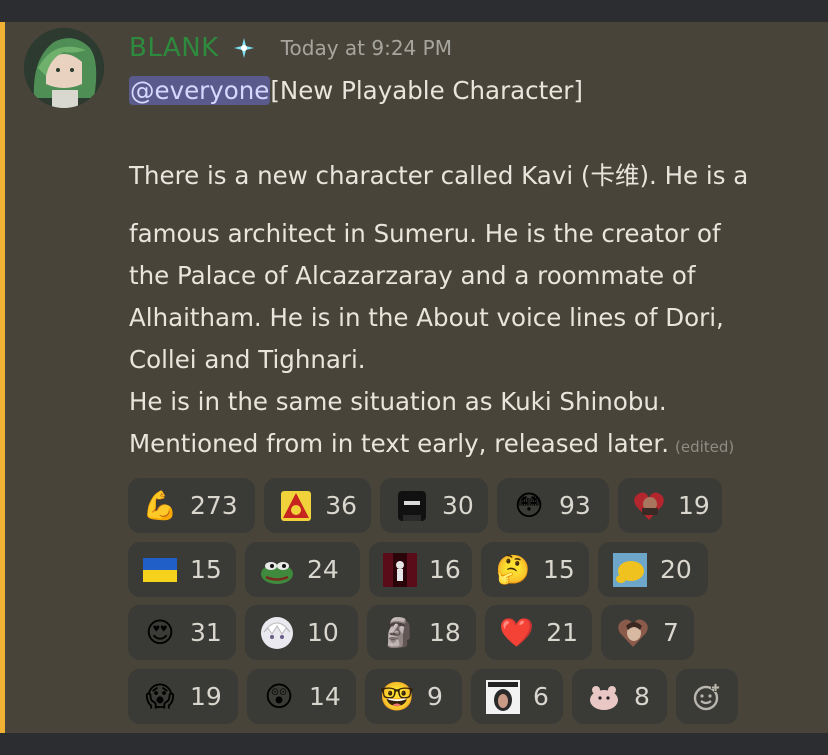  What do you see at coordinates (323, 569) in the screenshot?
I see `reaction-count: 24` at bounding box center [323, 569].